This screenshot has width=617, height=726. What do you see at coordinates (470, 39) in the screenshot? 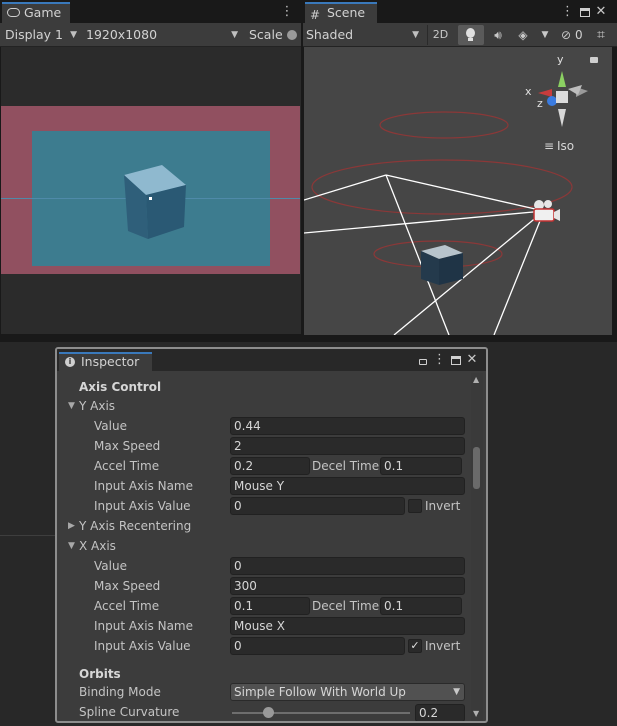
I see `lightbulb-base` at bounding box center [470, 39].